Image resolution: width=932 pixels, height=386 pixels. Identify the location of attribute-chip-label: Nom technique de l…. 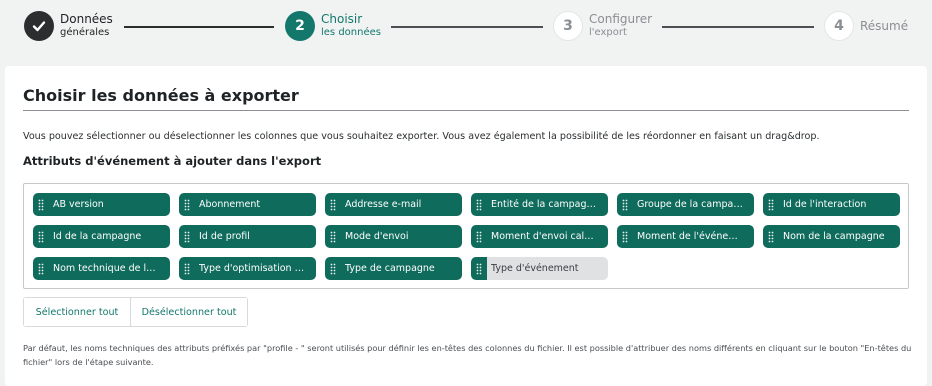
(104, 268).